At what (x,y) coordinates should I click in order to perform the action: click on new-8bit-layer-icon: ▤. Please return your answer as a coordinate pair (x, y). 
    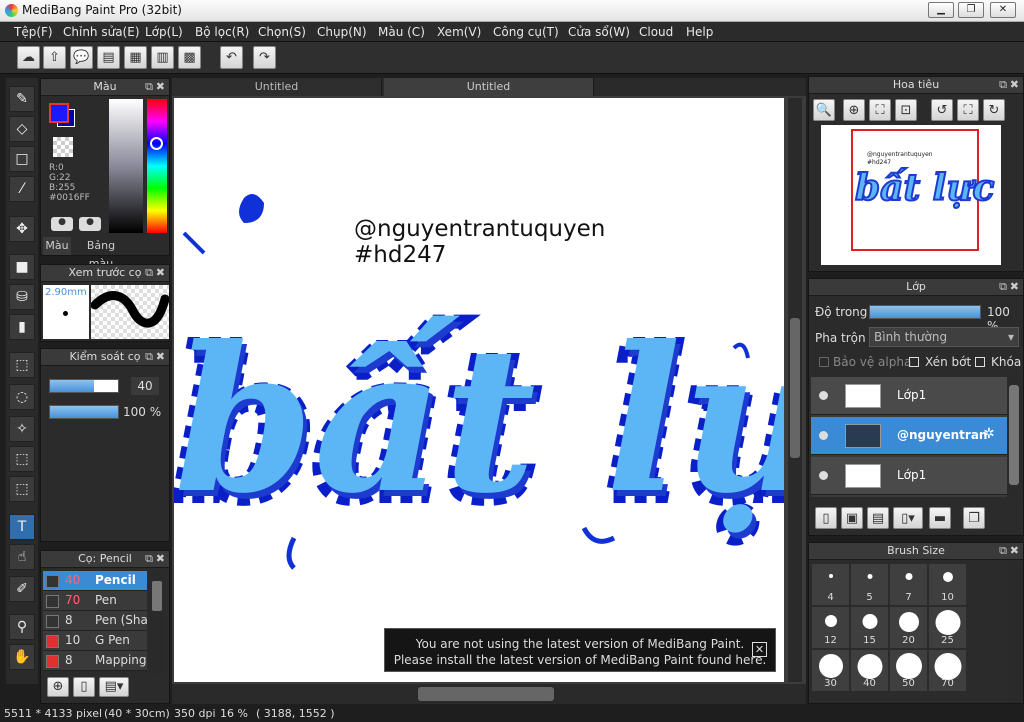
    Looking at the image, I should click on (878, 518).